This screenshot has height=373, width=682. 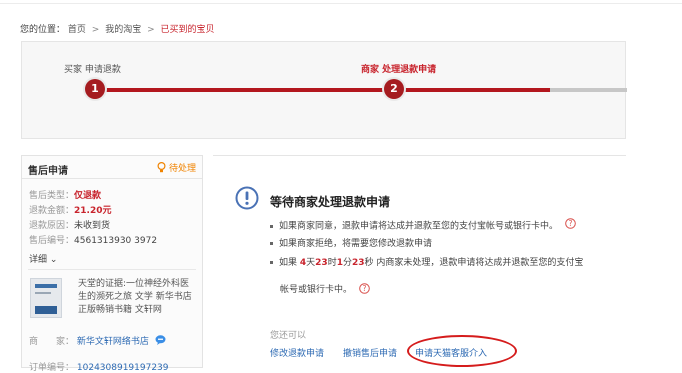 What do you see at coordinates (182, 169) in the screenshot?
I see `status-text: 待处理` at bounding box center [182, 169].